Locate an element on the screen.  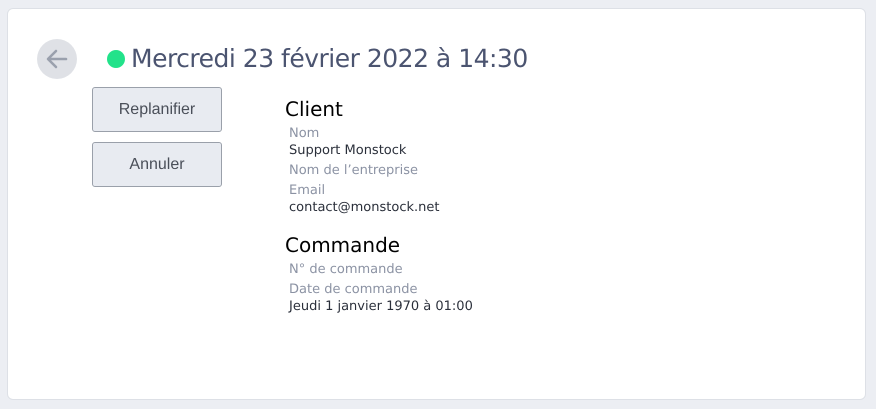
section-heading: Commande is located at coordinates (343, 245).